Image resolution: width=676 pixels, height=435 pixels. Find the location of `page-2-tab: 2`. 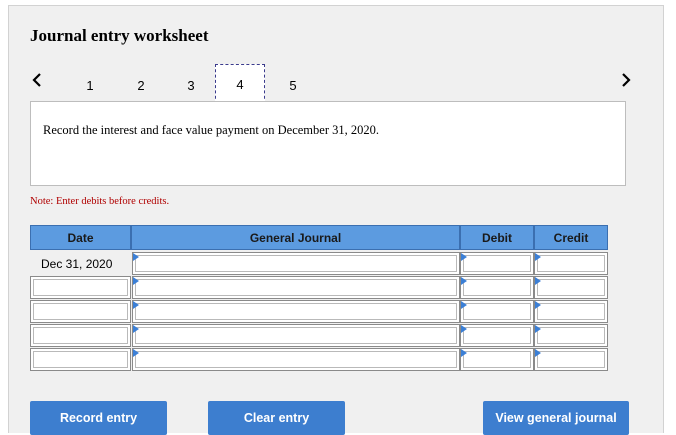

page-2-tab: 2 is located at coordinates (141, 85).